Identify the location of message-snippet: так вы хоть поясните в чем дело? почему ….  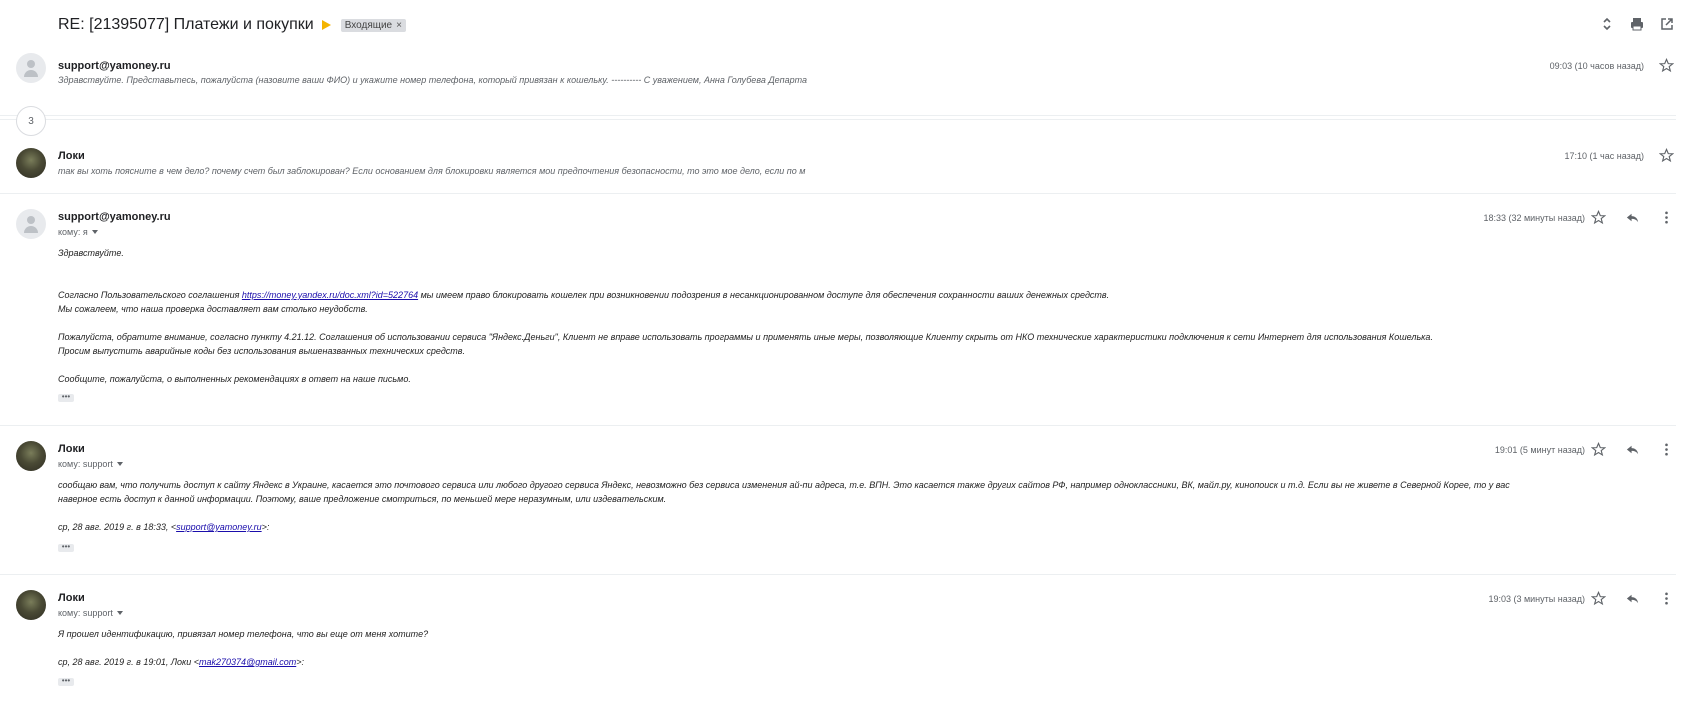
(431, 171).